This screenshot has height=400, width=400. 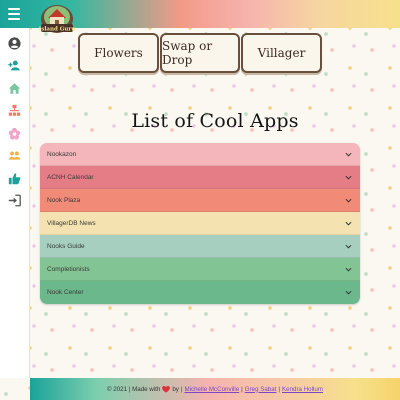 I want to click on people-icon, so click(x=14, y=155).